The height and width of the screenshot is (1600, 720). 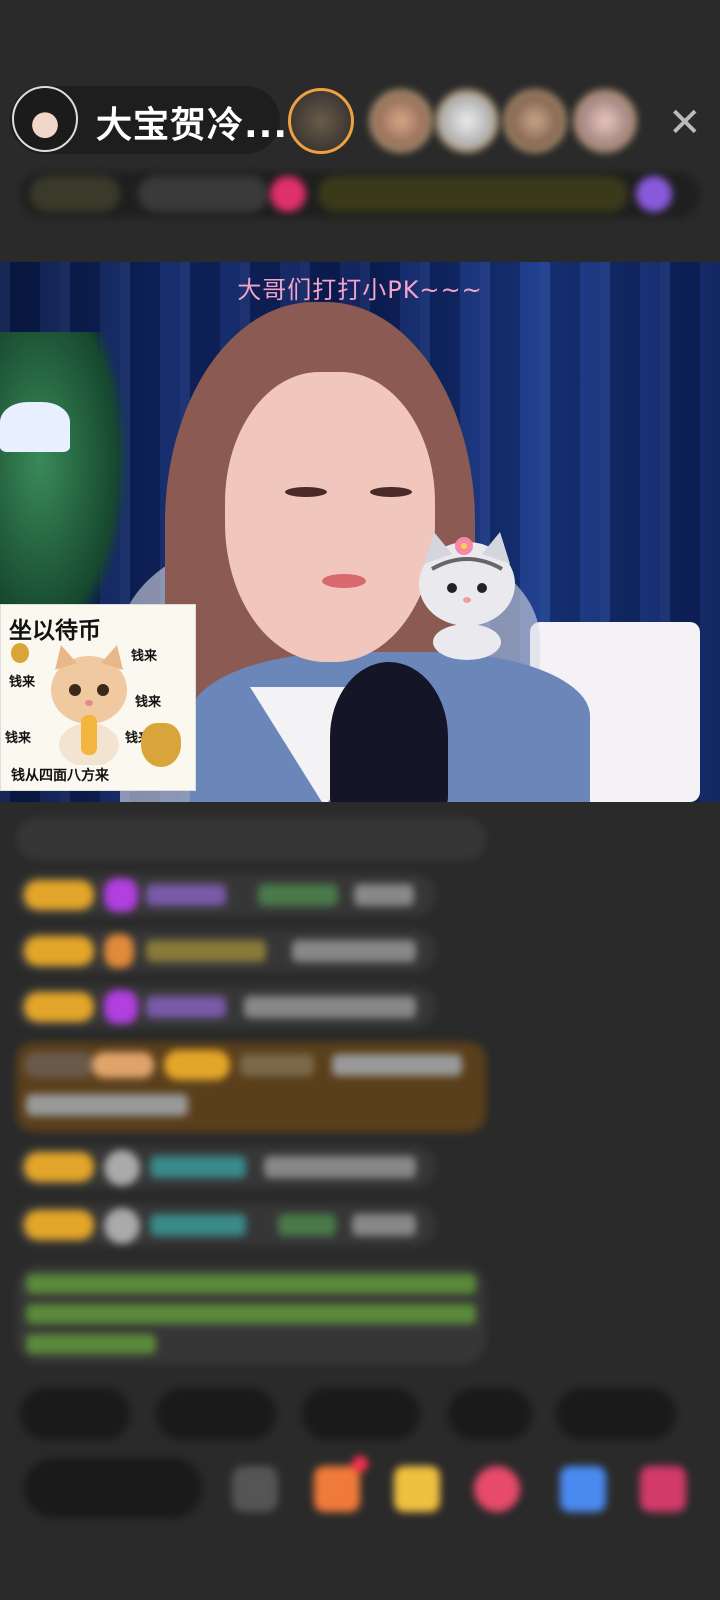 What do you see at coordinates (59, 1065) in the screenshot?
I see `gift-sender-badge` at bounding box center [59, 1065].